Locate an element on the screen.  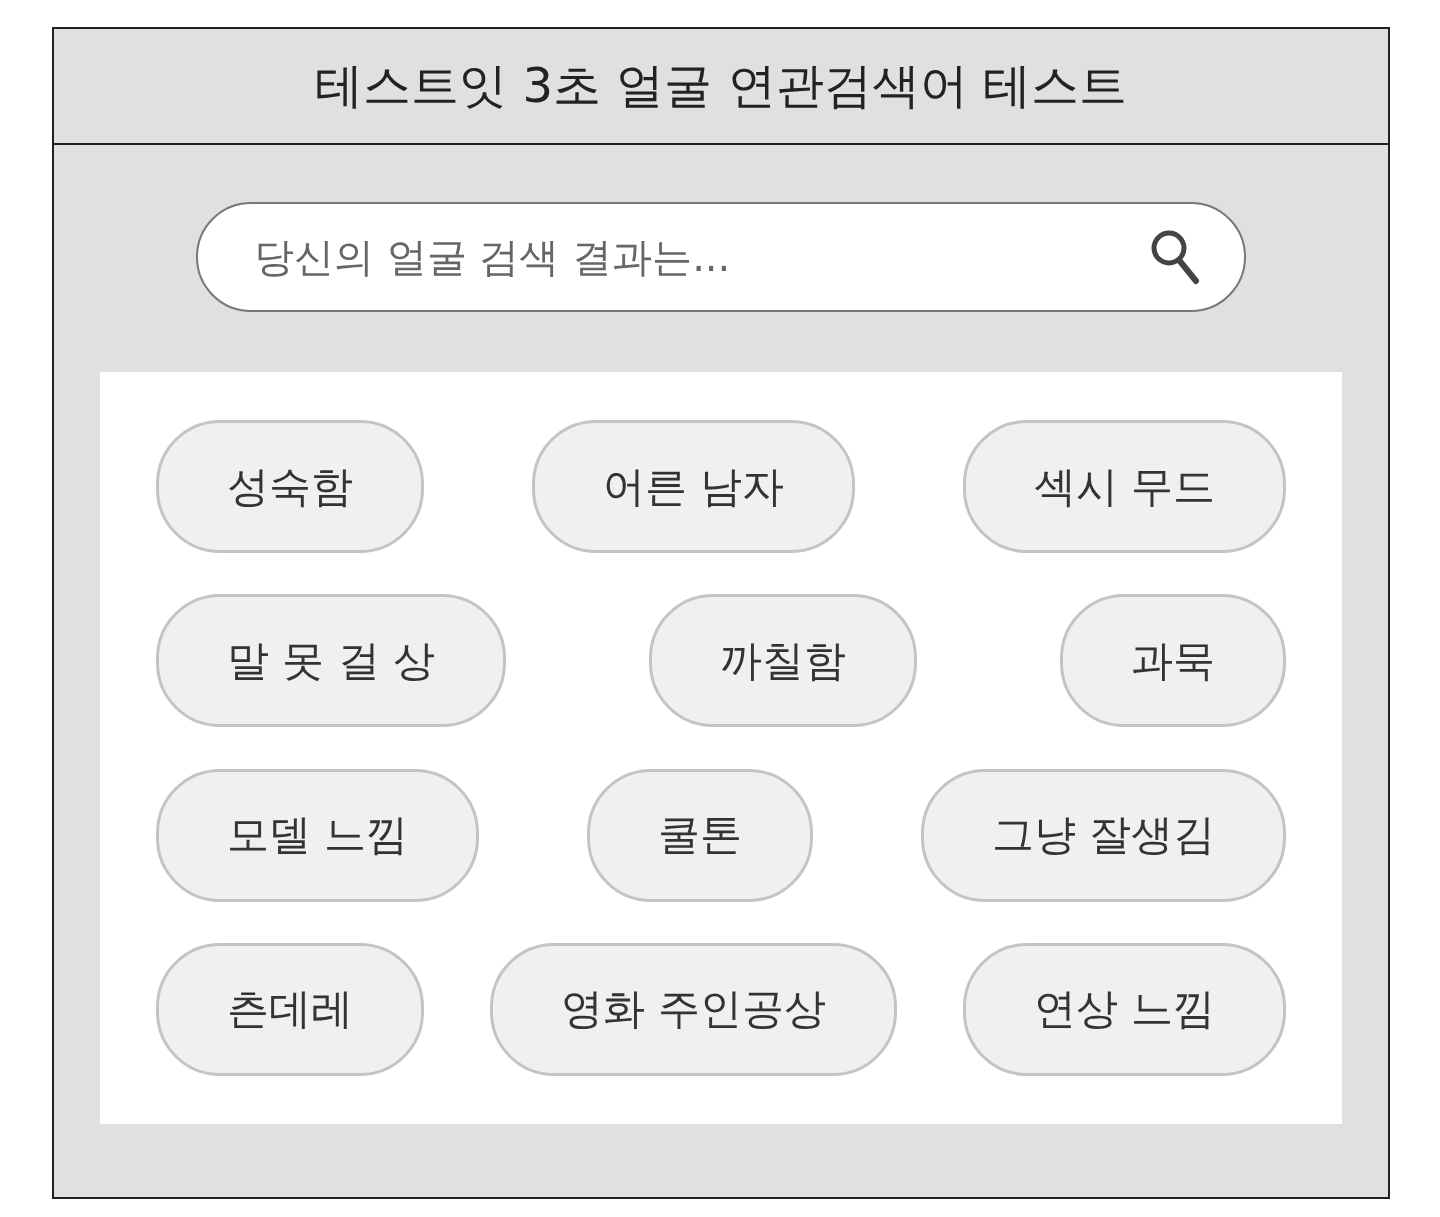
tag-chip: 그냥 잘생김 is located at coordinates (1103, 835).